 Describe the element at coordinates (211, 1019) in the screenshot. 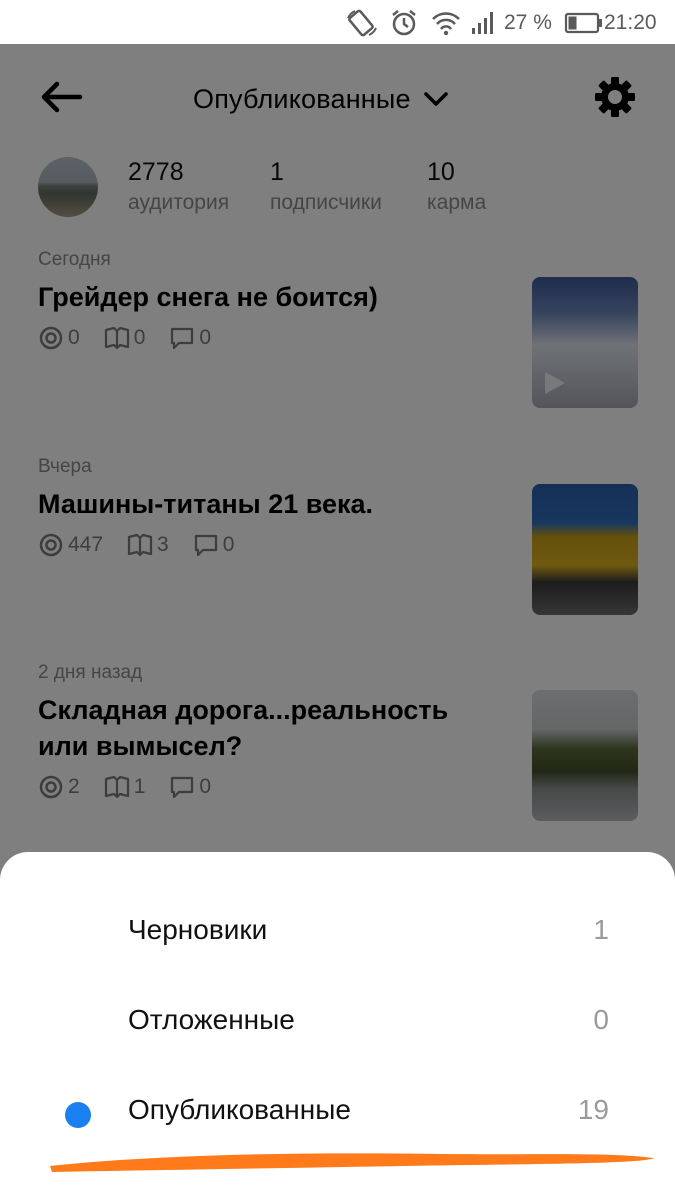

I see `sheet-item-label: Отложенные` at that location.